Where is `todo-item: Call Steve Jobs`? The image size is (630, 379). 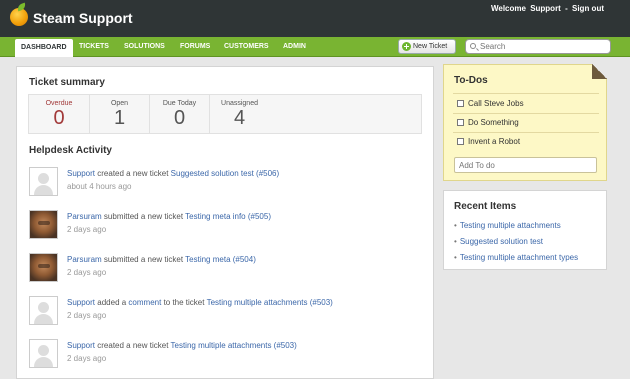
todo-item: Call Steve Jobs is located at coordinates (490, 103).